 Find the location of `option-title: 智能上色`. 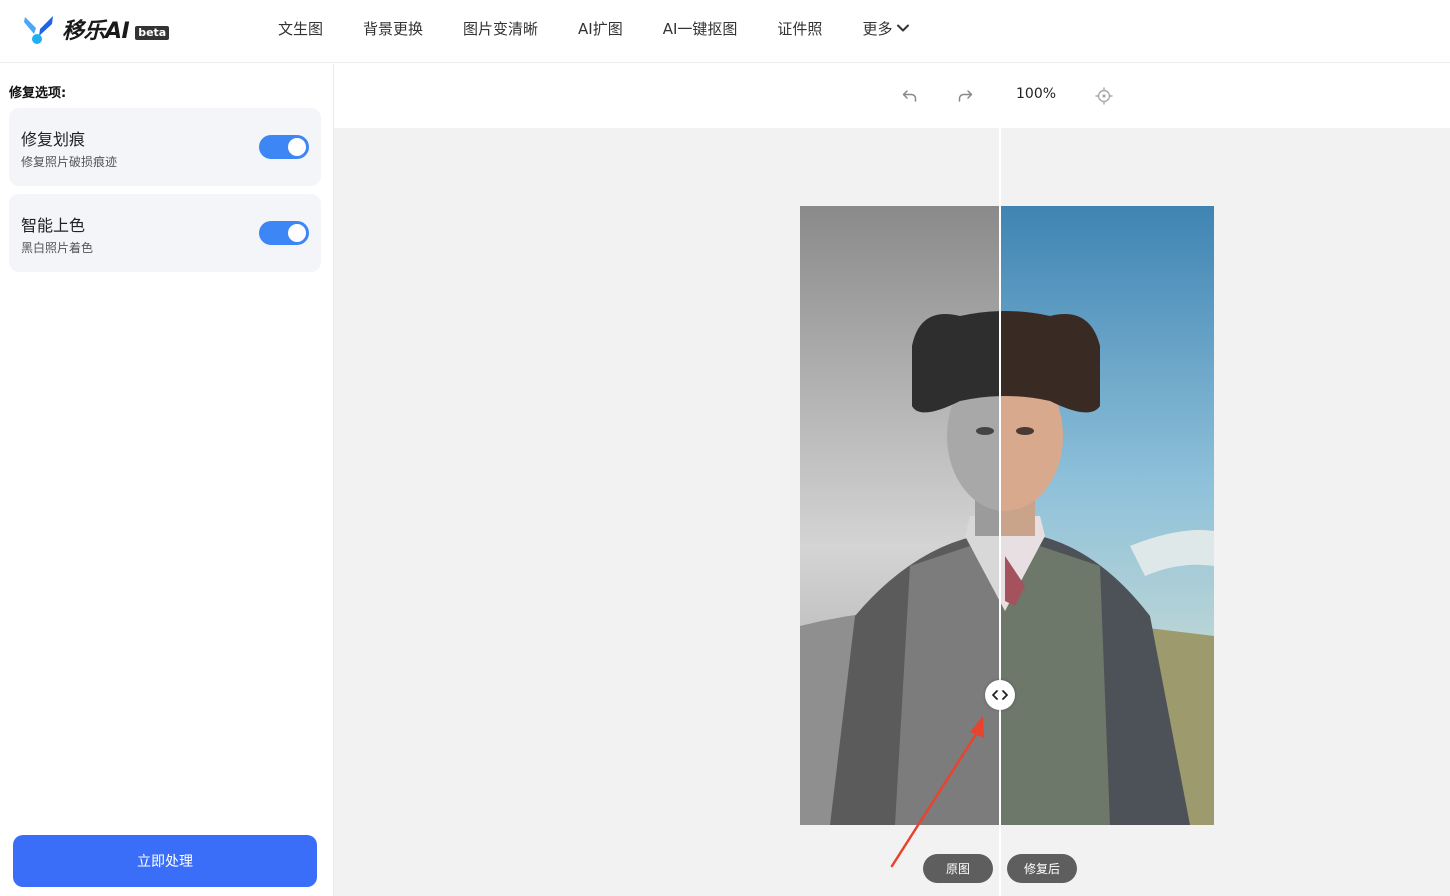

option-title: 智能上色 is located at coordinates (53, 225).